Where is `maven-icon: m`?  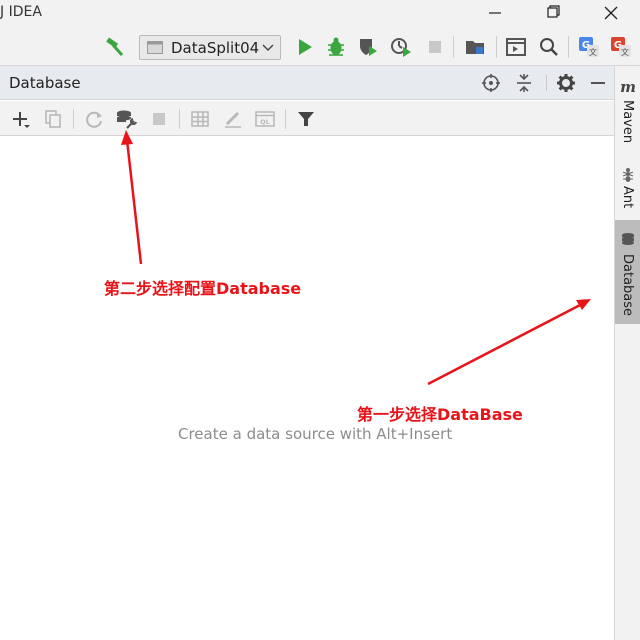 maven-icon: m is located at coordinates (628, 87).